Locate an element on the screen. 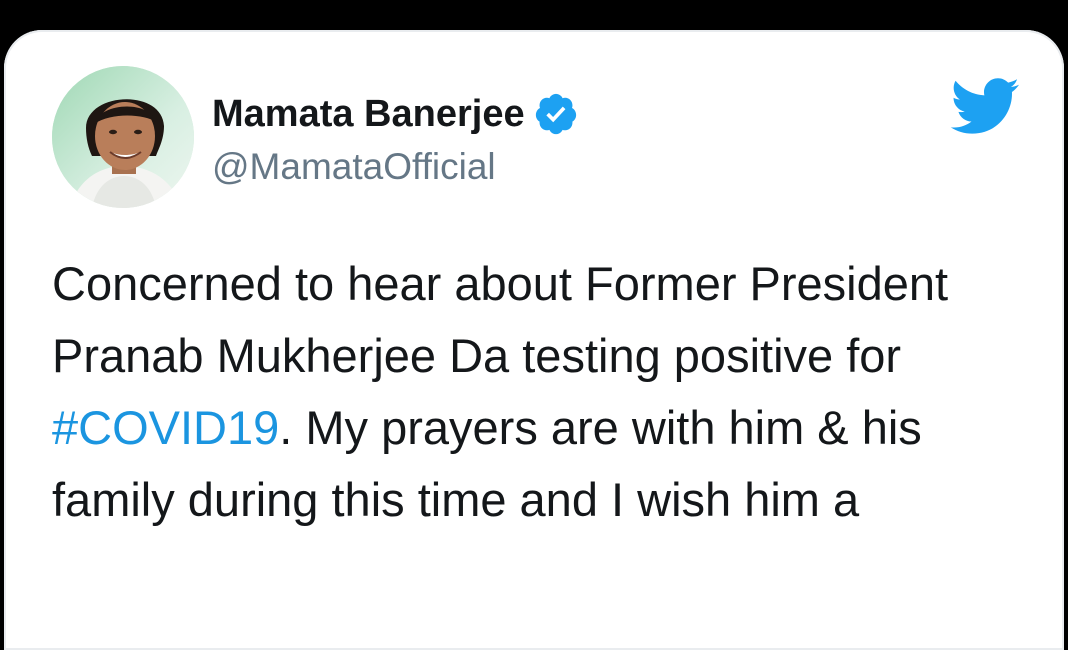 This screenshot has width=1068, height=650. avatar is located at coordinates (123, 137).